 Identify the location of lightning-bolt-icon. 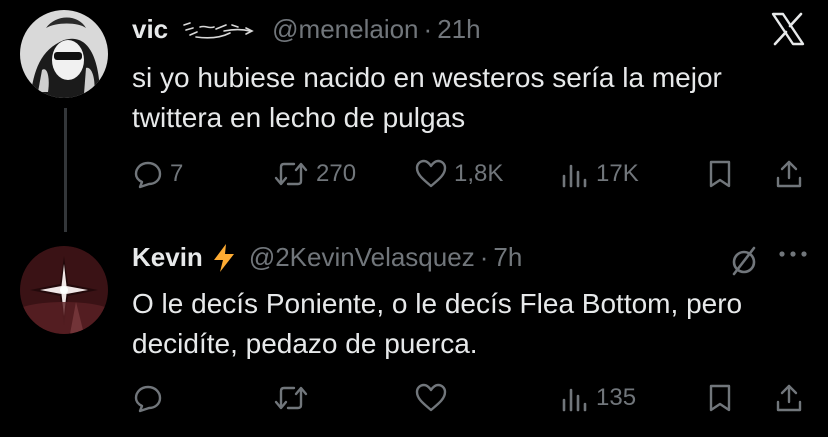
(224, 258).